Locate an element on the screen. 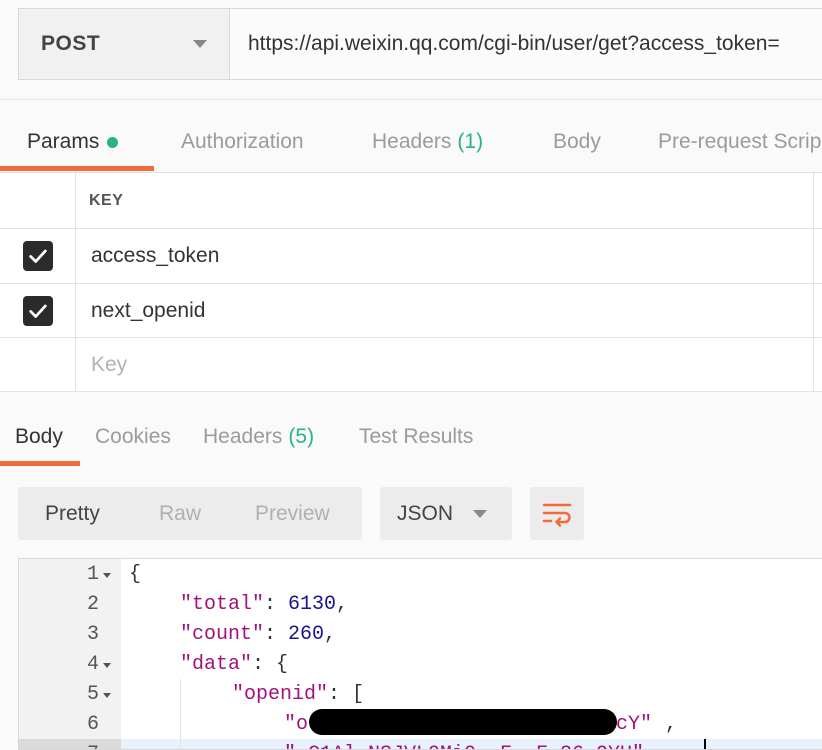 The image size is (822, 750). tab-body: Body is located at coordinates (577, 142).